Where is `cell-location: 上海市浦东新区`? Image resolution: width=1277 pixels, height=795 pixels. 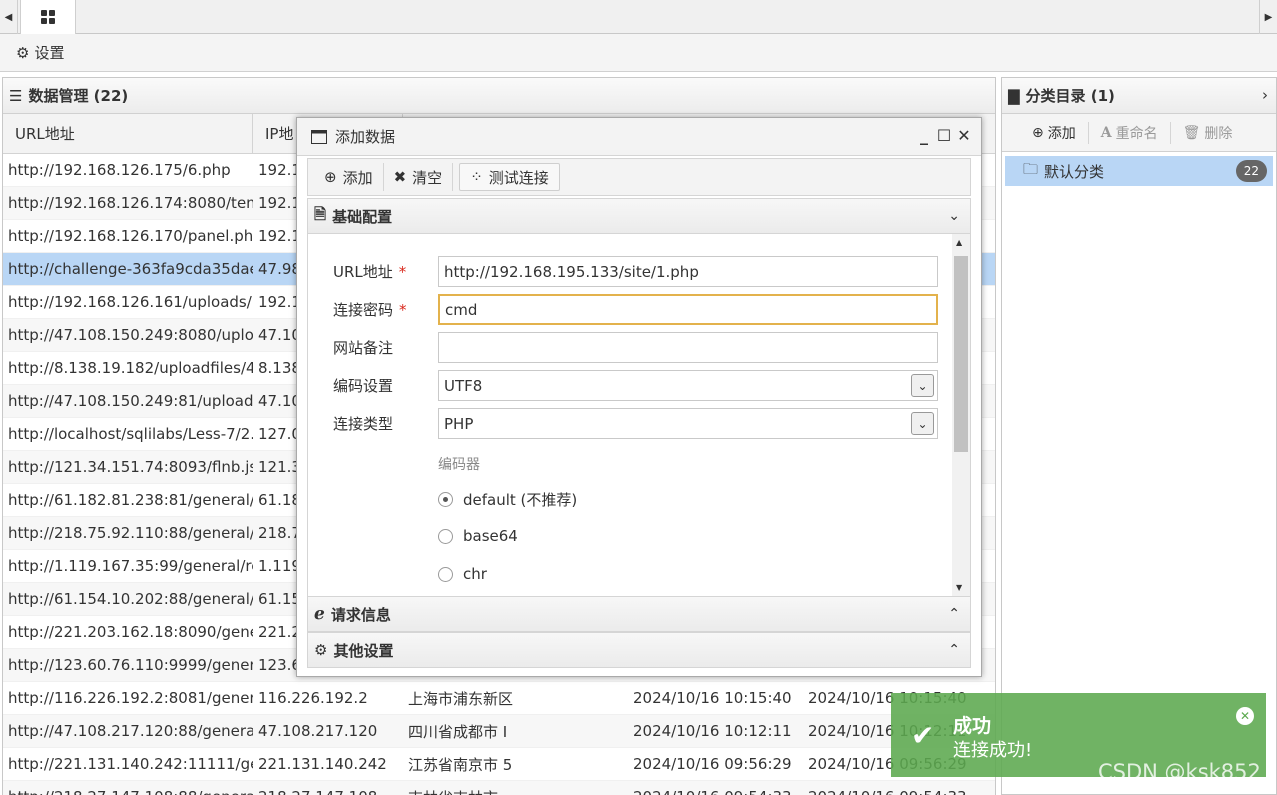 cell-location: 上海市浦东新区 is located at coordinates (461, 698).